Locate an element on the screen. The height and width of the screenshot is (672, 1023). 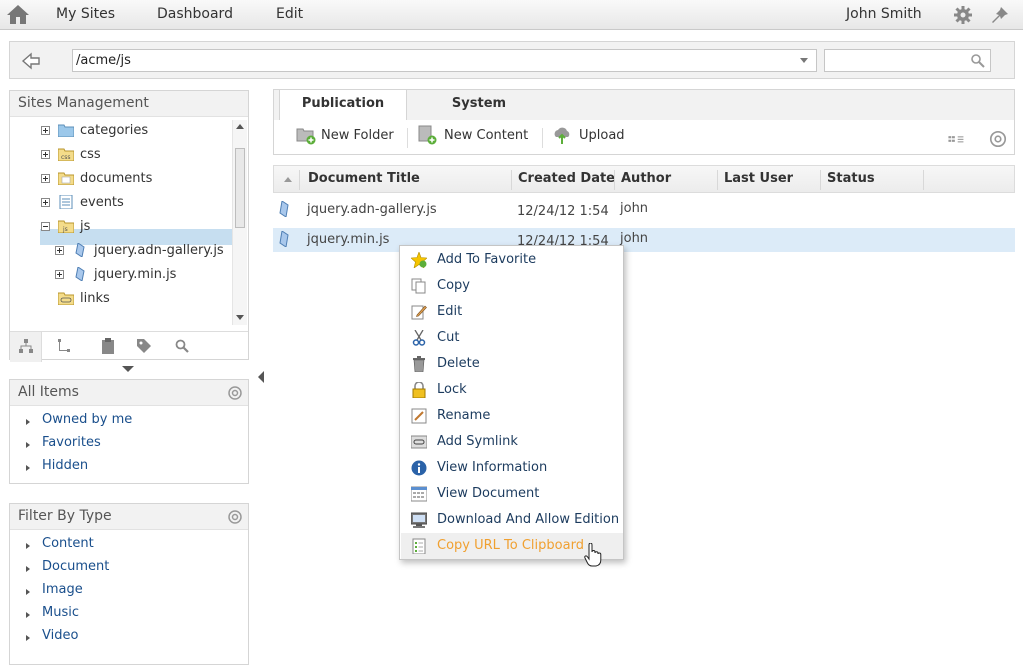
nav-edit: Edit is located at coordinates (289, 14).